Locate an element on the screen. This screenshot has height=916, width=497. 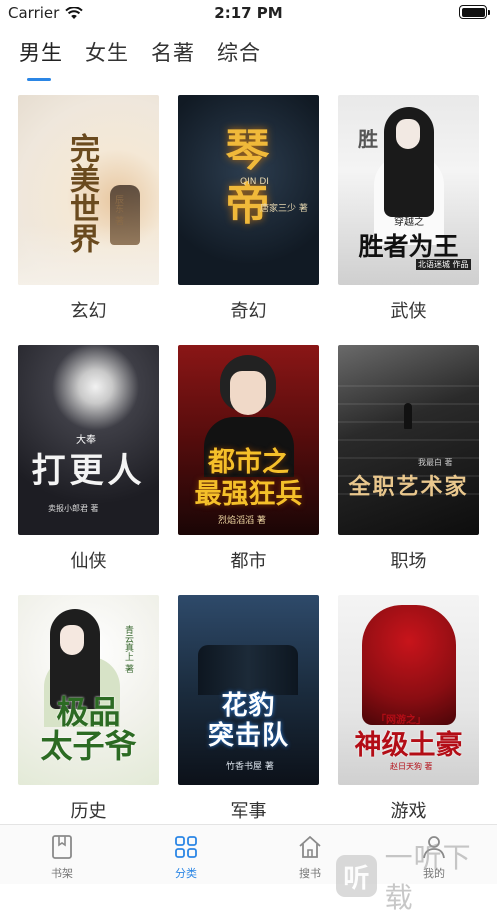
category-label: 奇幻 is located at coordinates (248, 311).